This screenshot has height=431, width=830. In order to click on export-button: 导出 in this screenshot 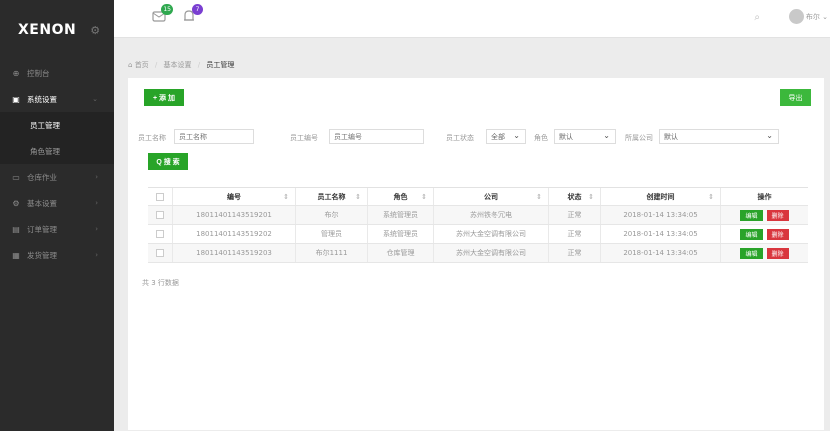, I will do `click(795, 97)`.